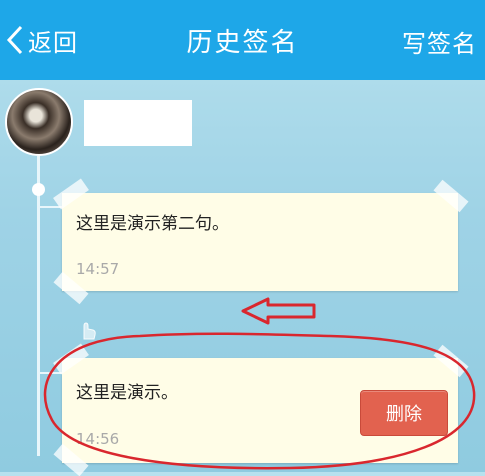 This screenshot has width=485, height=476. I want to click on timeline-dot, so click(38, 189).